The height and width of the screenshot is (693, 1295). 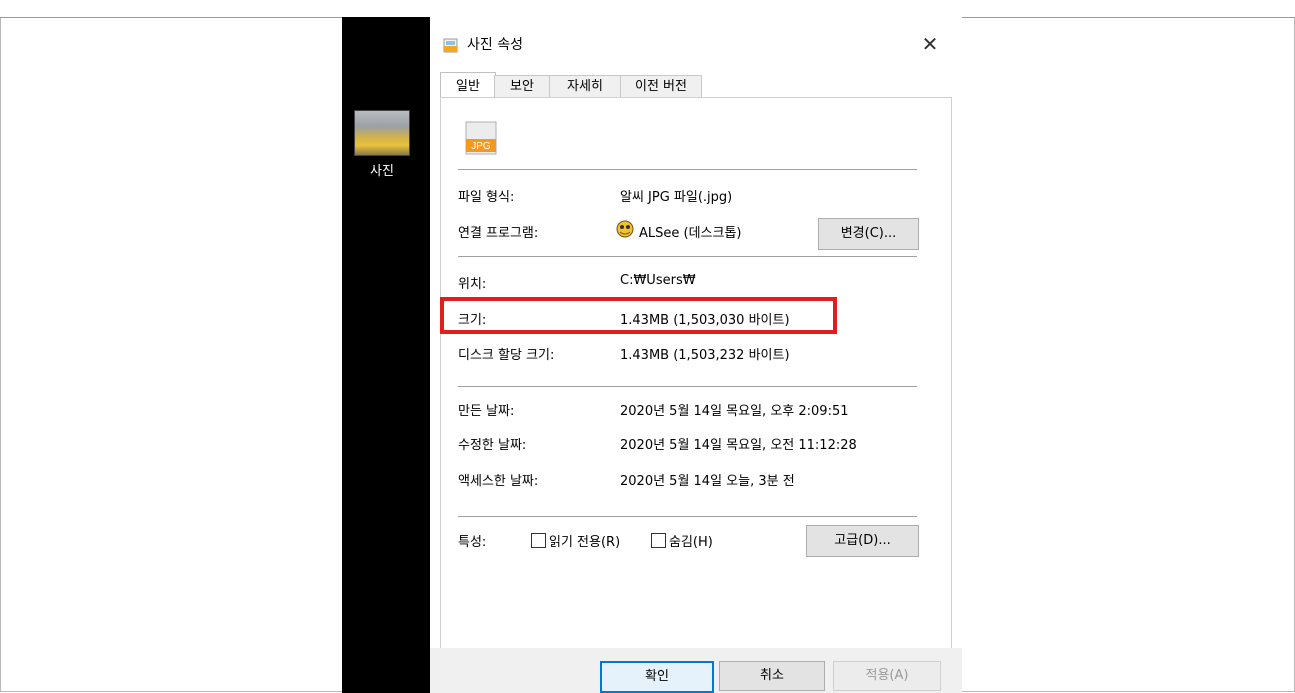 I want to click on disk-size-value: 1.43MB (1,503,232 바이트), so click(x=705, y=355).